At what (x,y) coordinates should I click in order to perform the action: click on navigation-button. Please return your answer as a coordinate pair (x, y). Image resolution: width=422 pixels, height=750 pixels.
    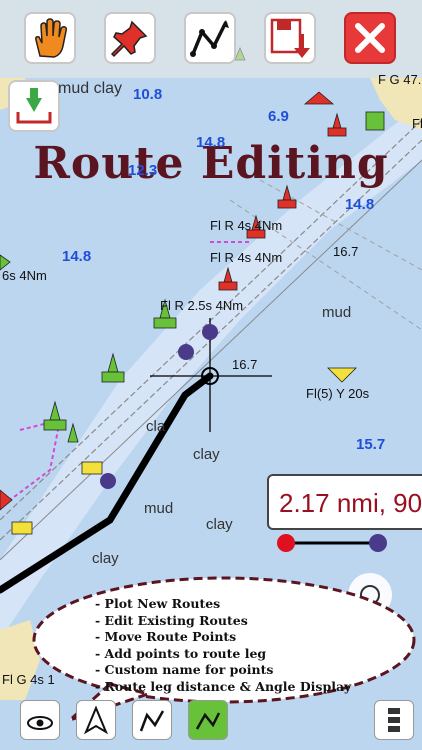
    Looking at the image, I should click on (96, 720).